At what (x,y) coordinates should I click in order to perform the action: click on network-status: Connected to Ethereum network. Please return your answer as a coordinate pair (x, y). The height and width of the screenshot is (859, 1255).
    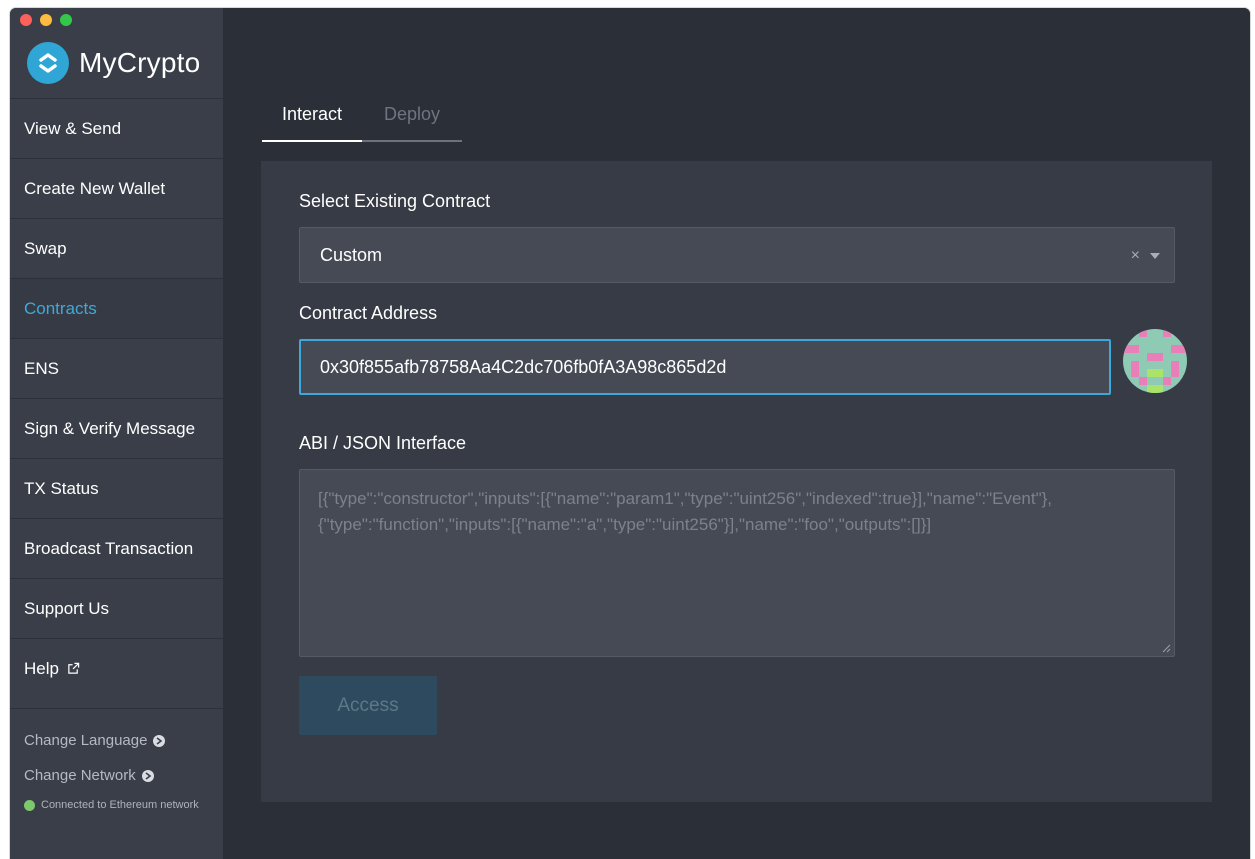
    Looking at the image, I should click on (123, 805).